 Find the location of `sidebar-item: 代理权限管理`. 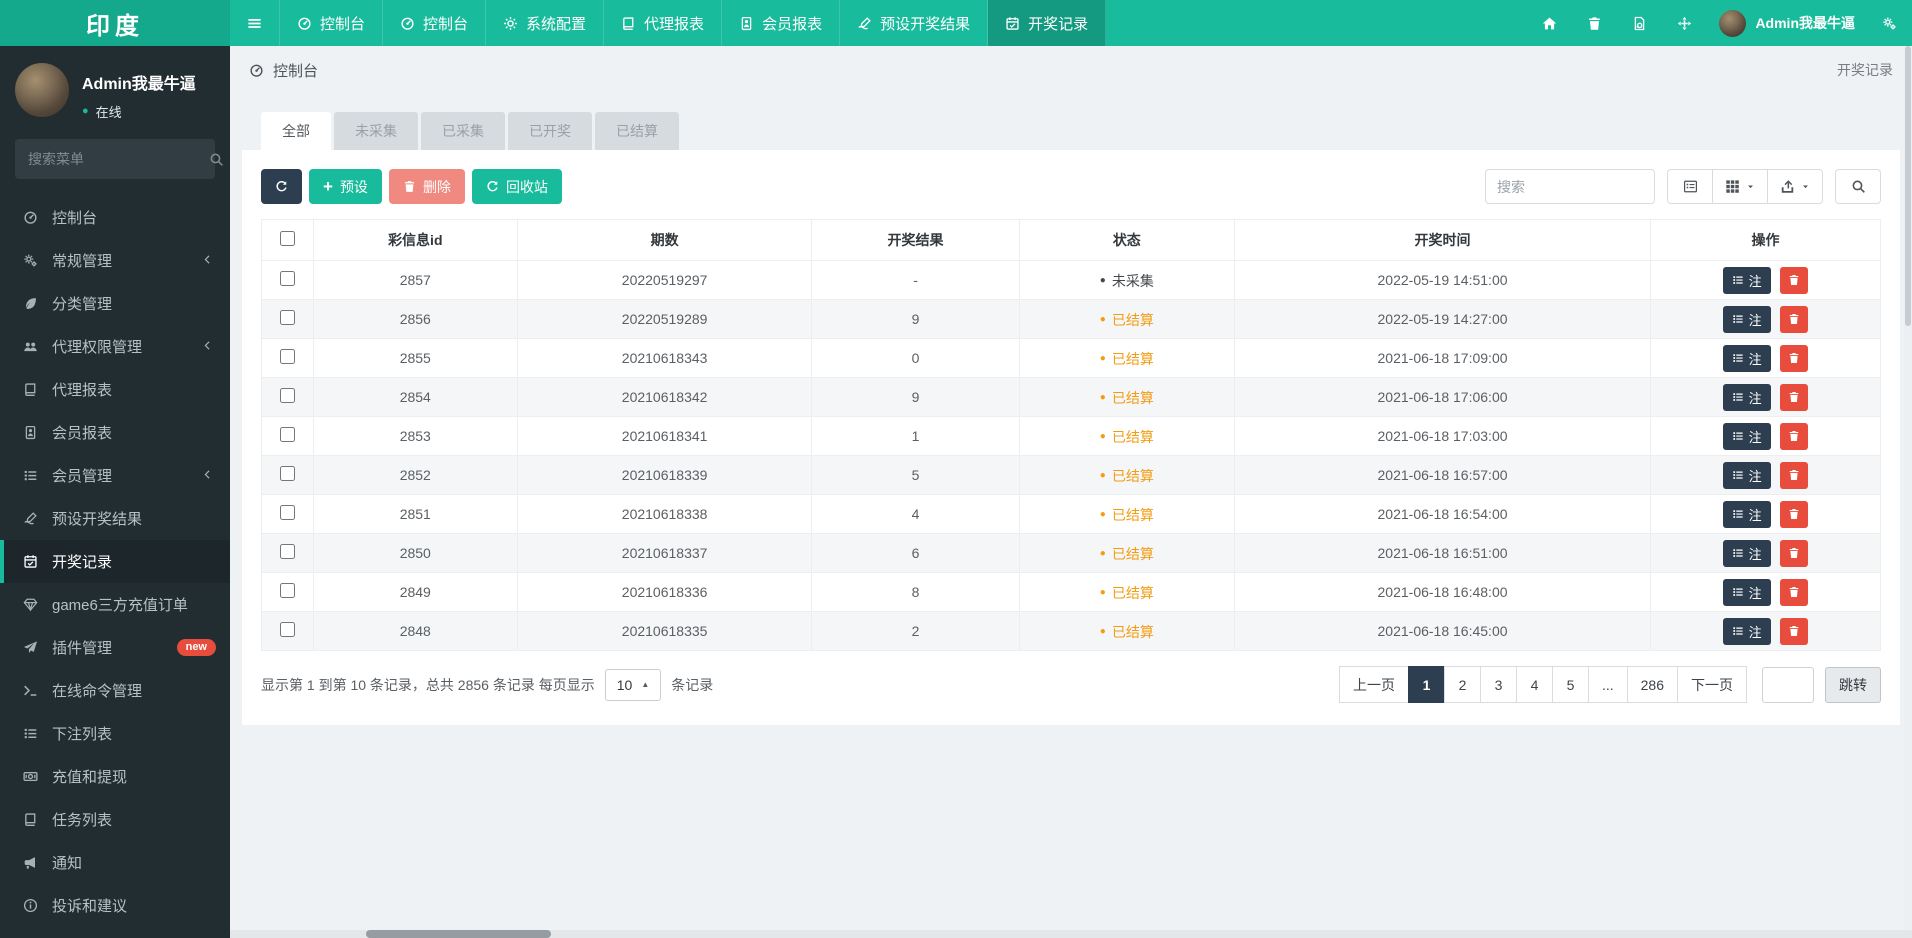

sidebar-item: 代理权限管理 is located at coordinates (115, 346).